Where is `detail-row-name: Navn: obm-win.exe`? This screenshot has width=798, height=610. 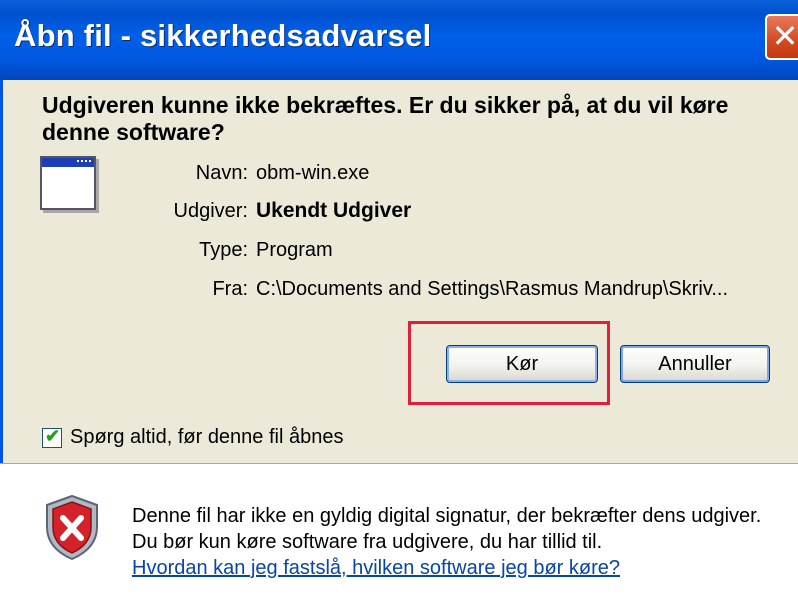 detail-row-name: Navn: obm-win.exe is located at coordinates (399, 173).